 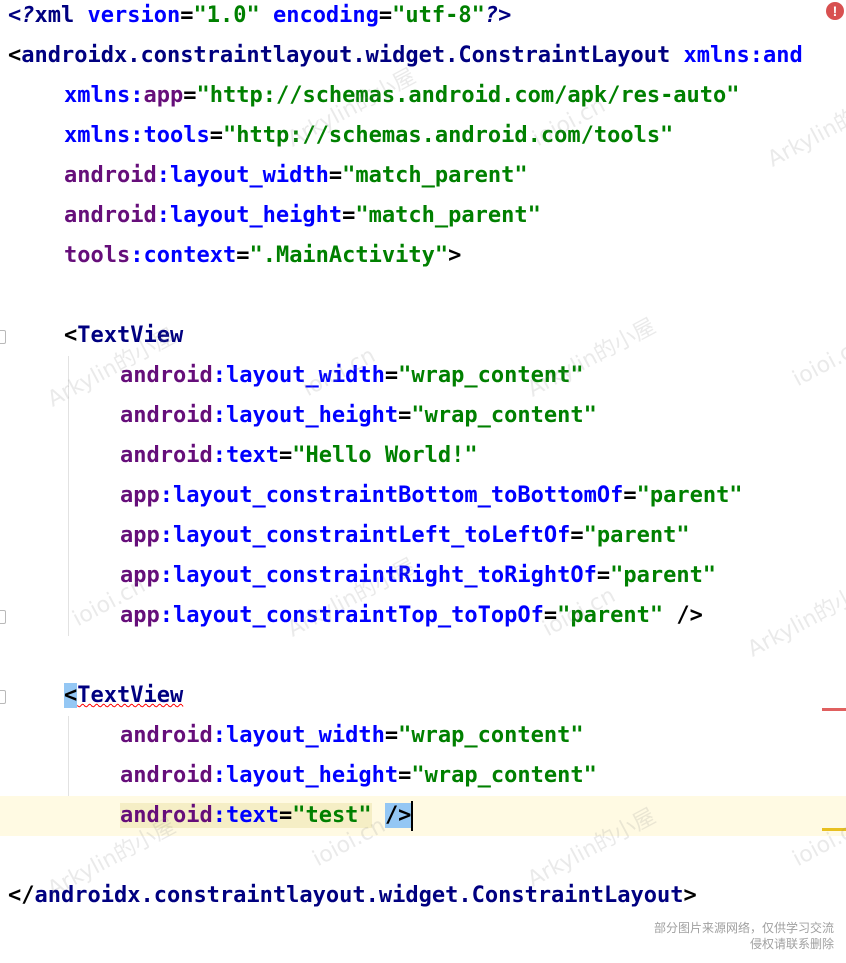 What do you see at coordinates (423, 776) in the screenshot?
I see `code-line-20: android:layout_height="wrap_content"` at bounding box center [423, 776].